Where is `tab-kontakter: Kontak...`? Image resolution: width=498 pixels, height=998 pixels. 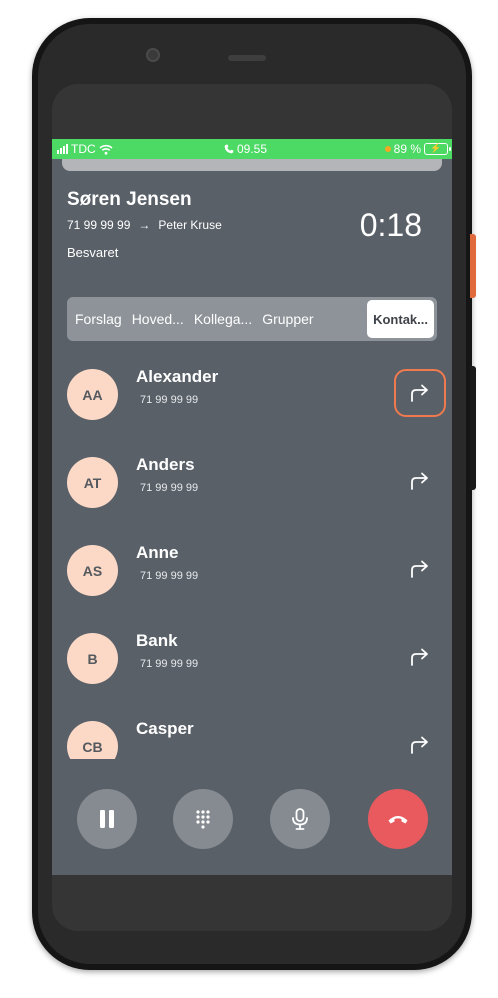
tab-kontakter: Kontak... is located at coordinates (400, 319).